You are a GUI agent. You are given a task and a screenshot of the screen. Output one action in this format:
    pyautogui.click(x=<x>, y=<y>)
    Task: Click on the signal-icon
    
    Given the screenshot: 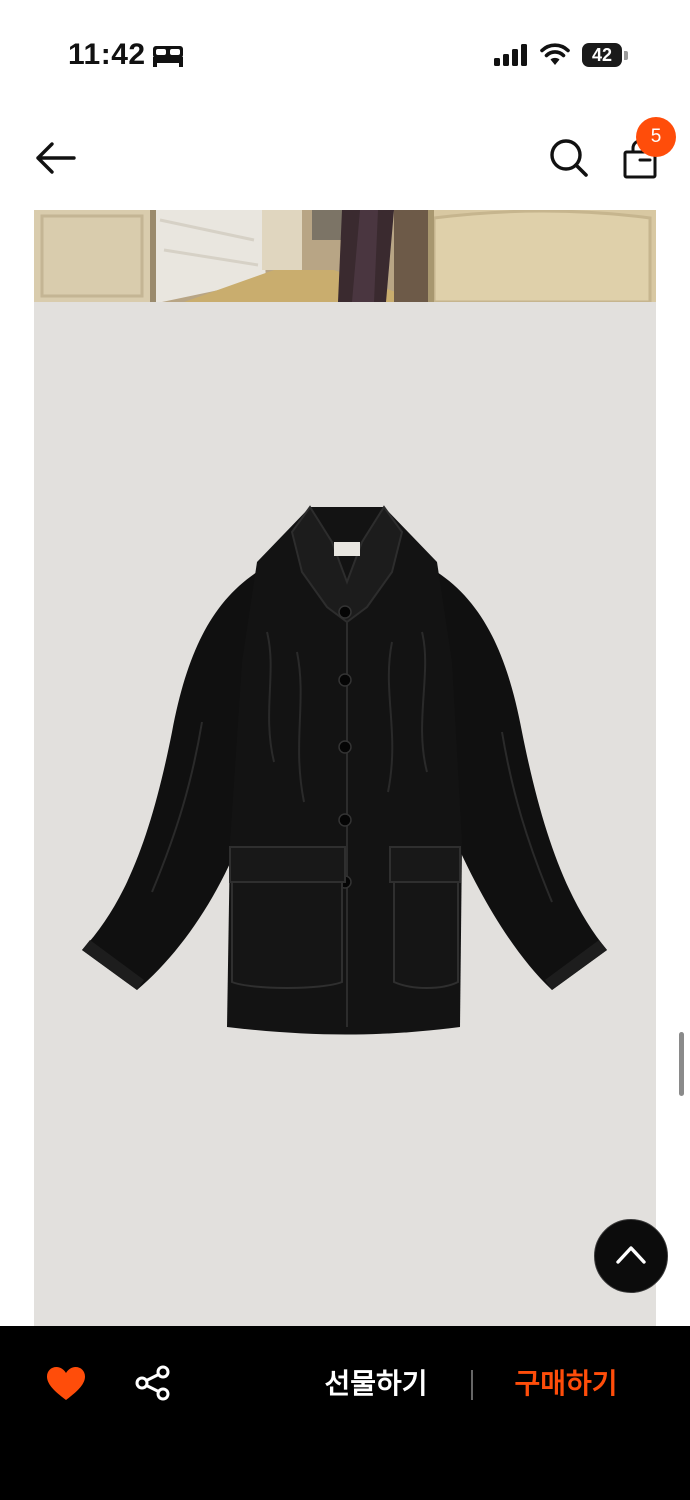 What is the action you would take?
    pyautogui.click(x=510, y=55)
    